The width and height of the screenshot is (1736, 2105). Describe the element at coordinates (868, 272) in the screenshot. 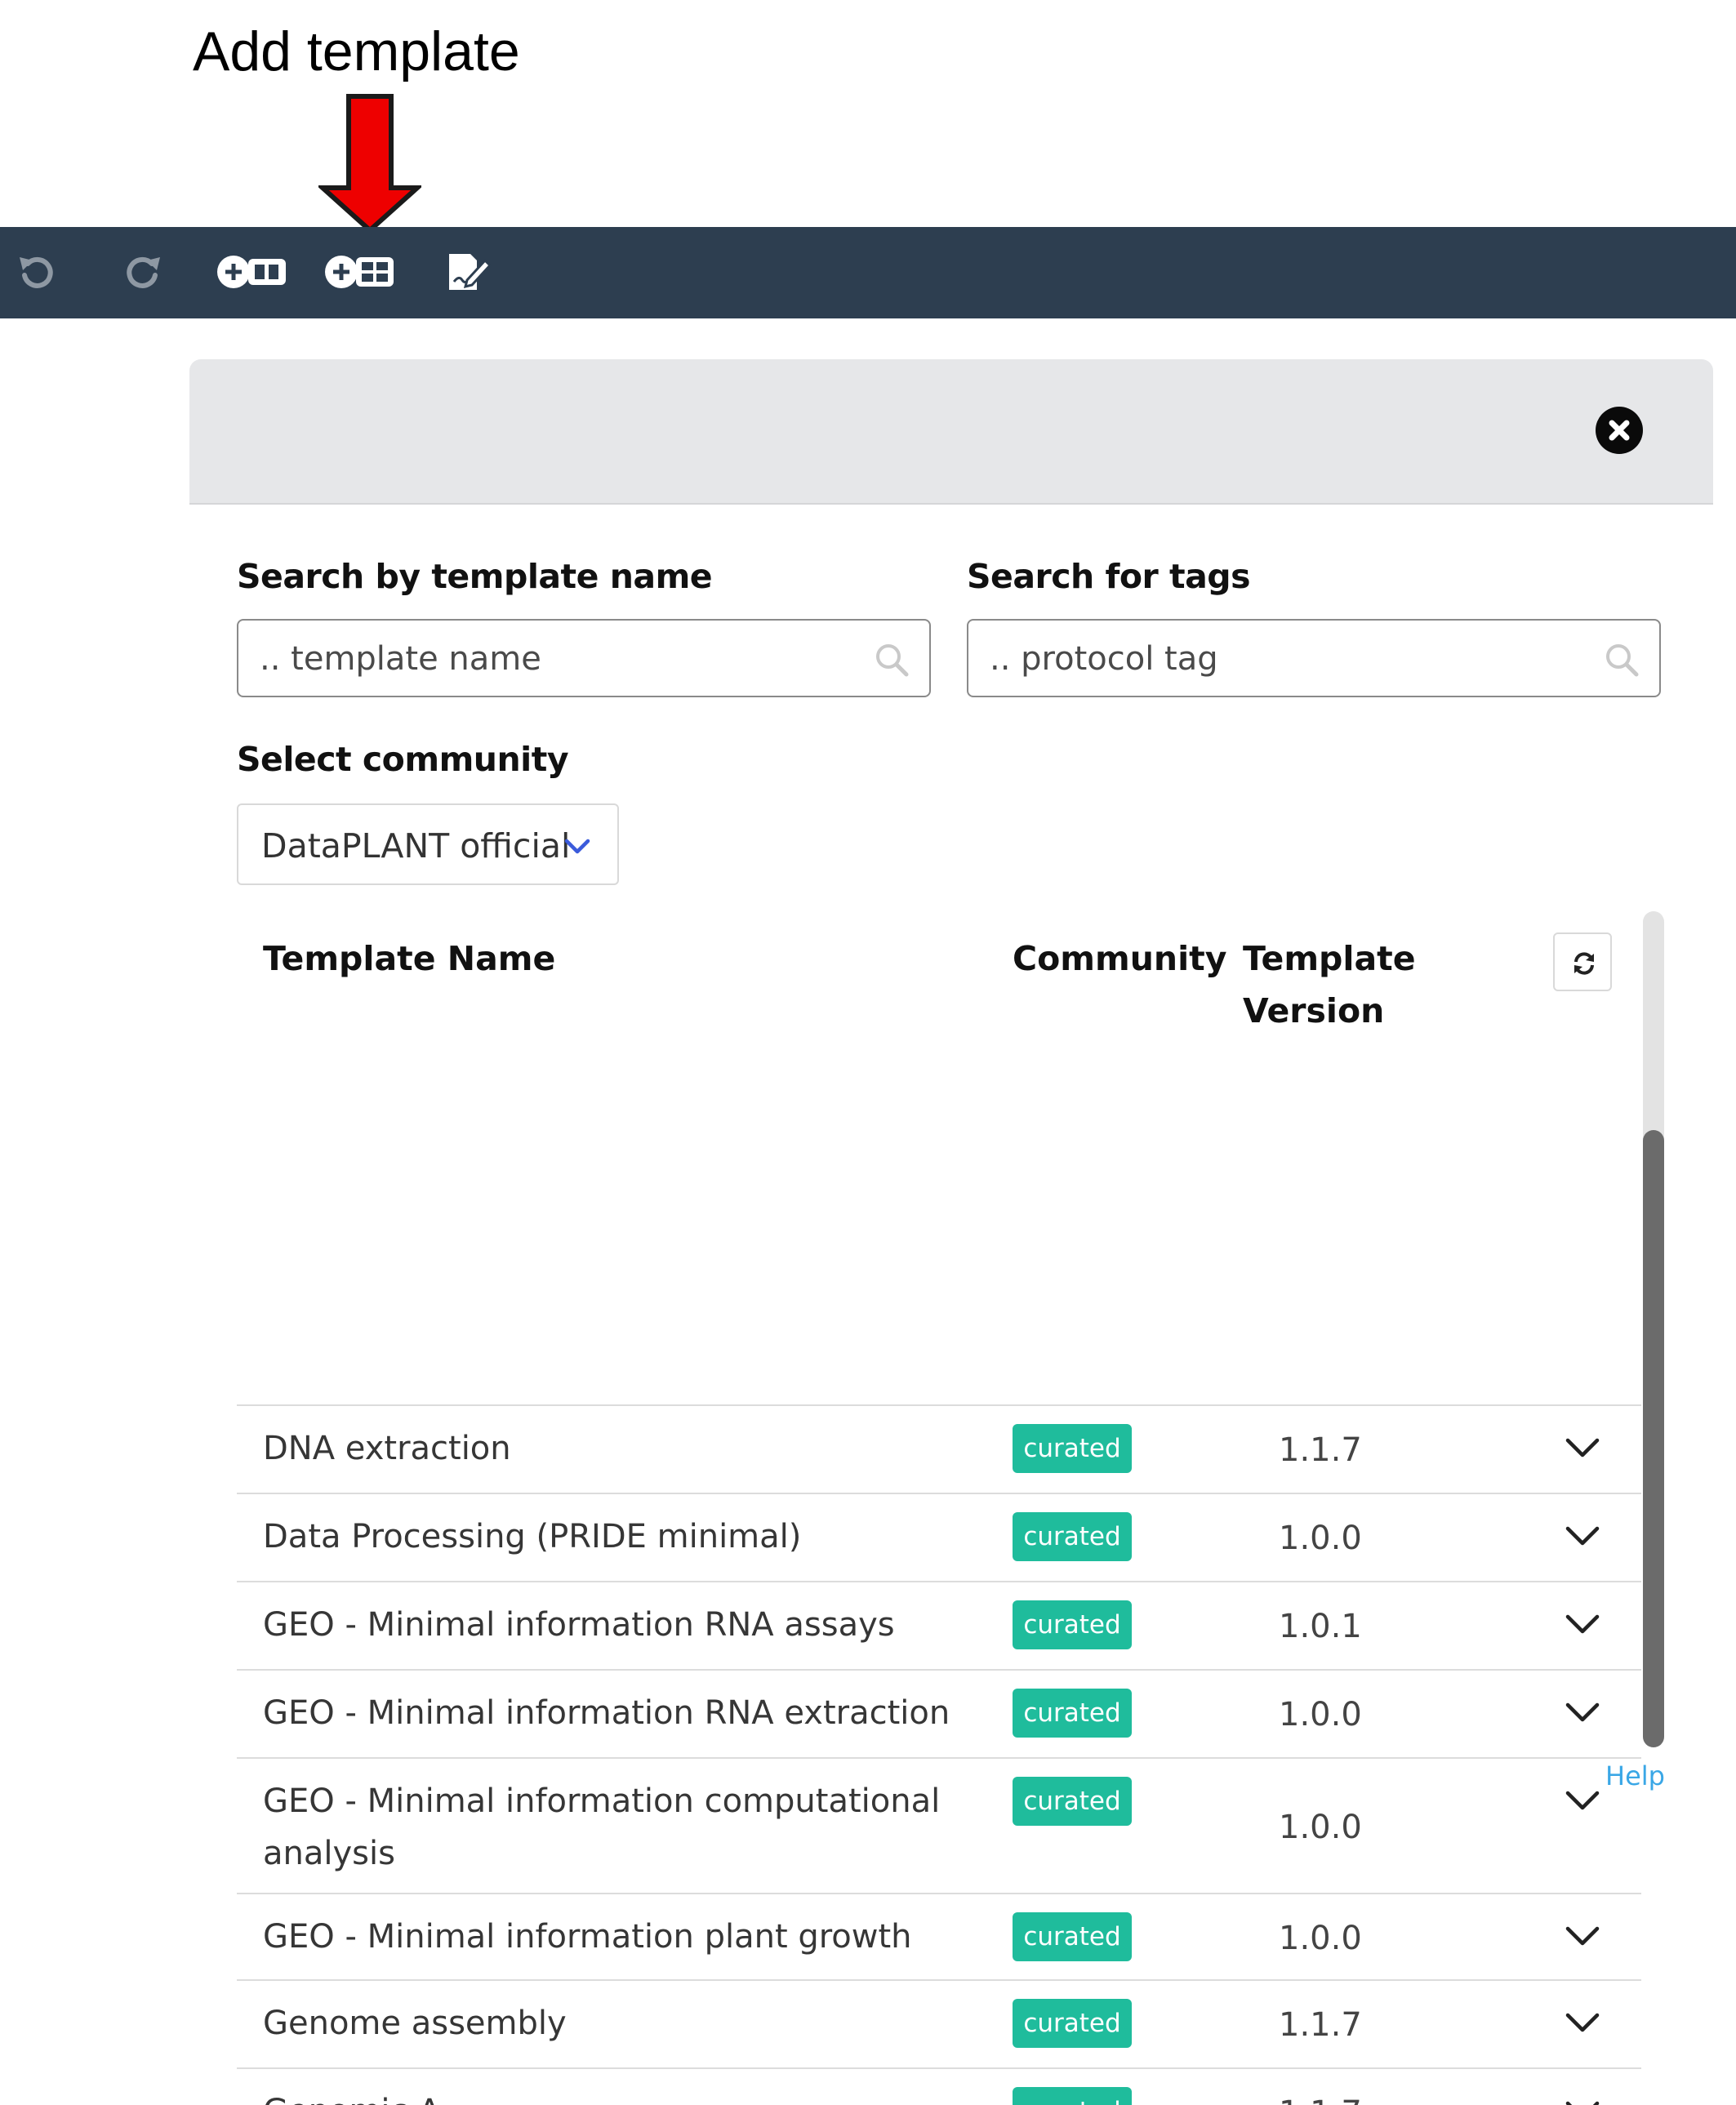

I see `toolbar` at that location.